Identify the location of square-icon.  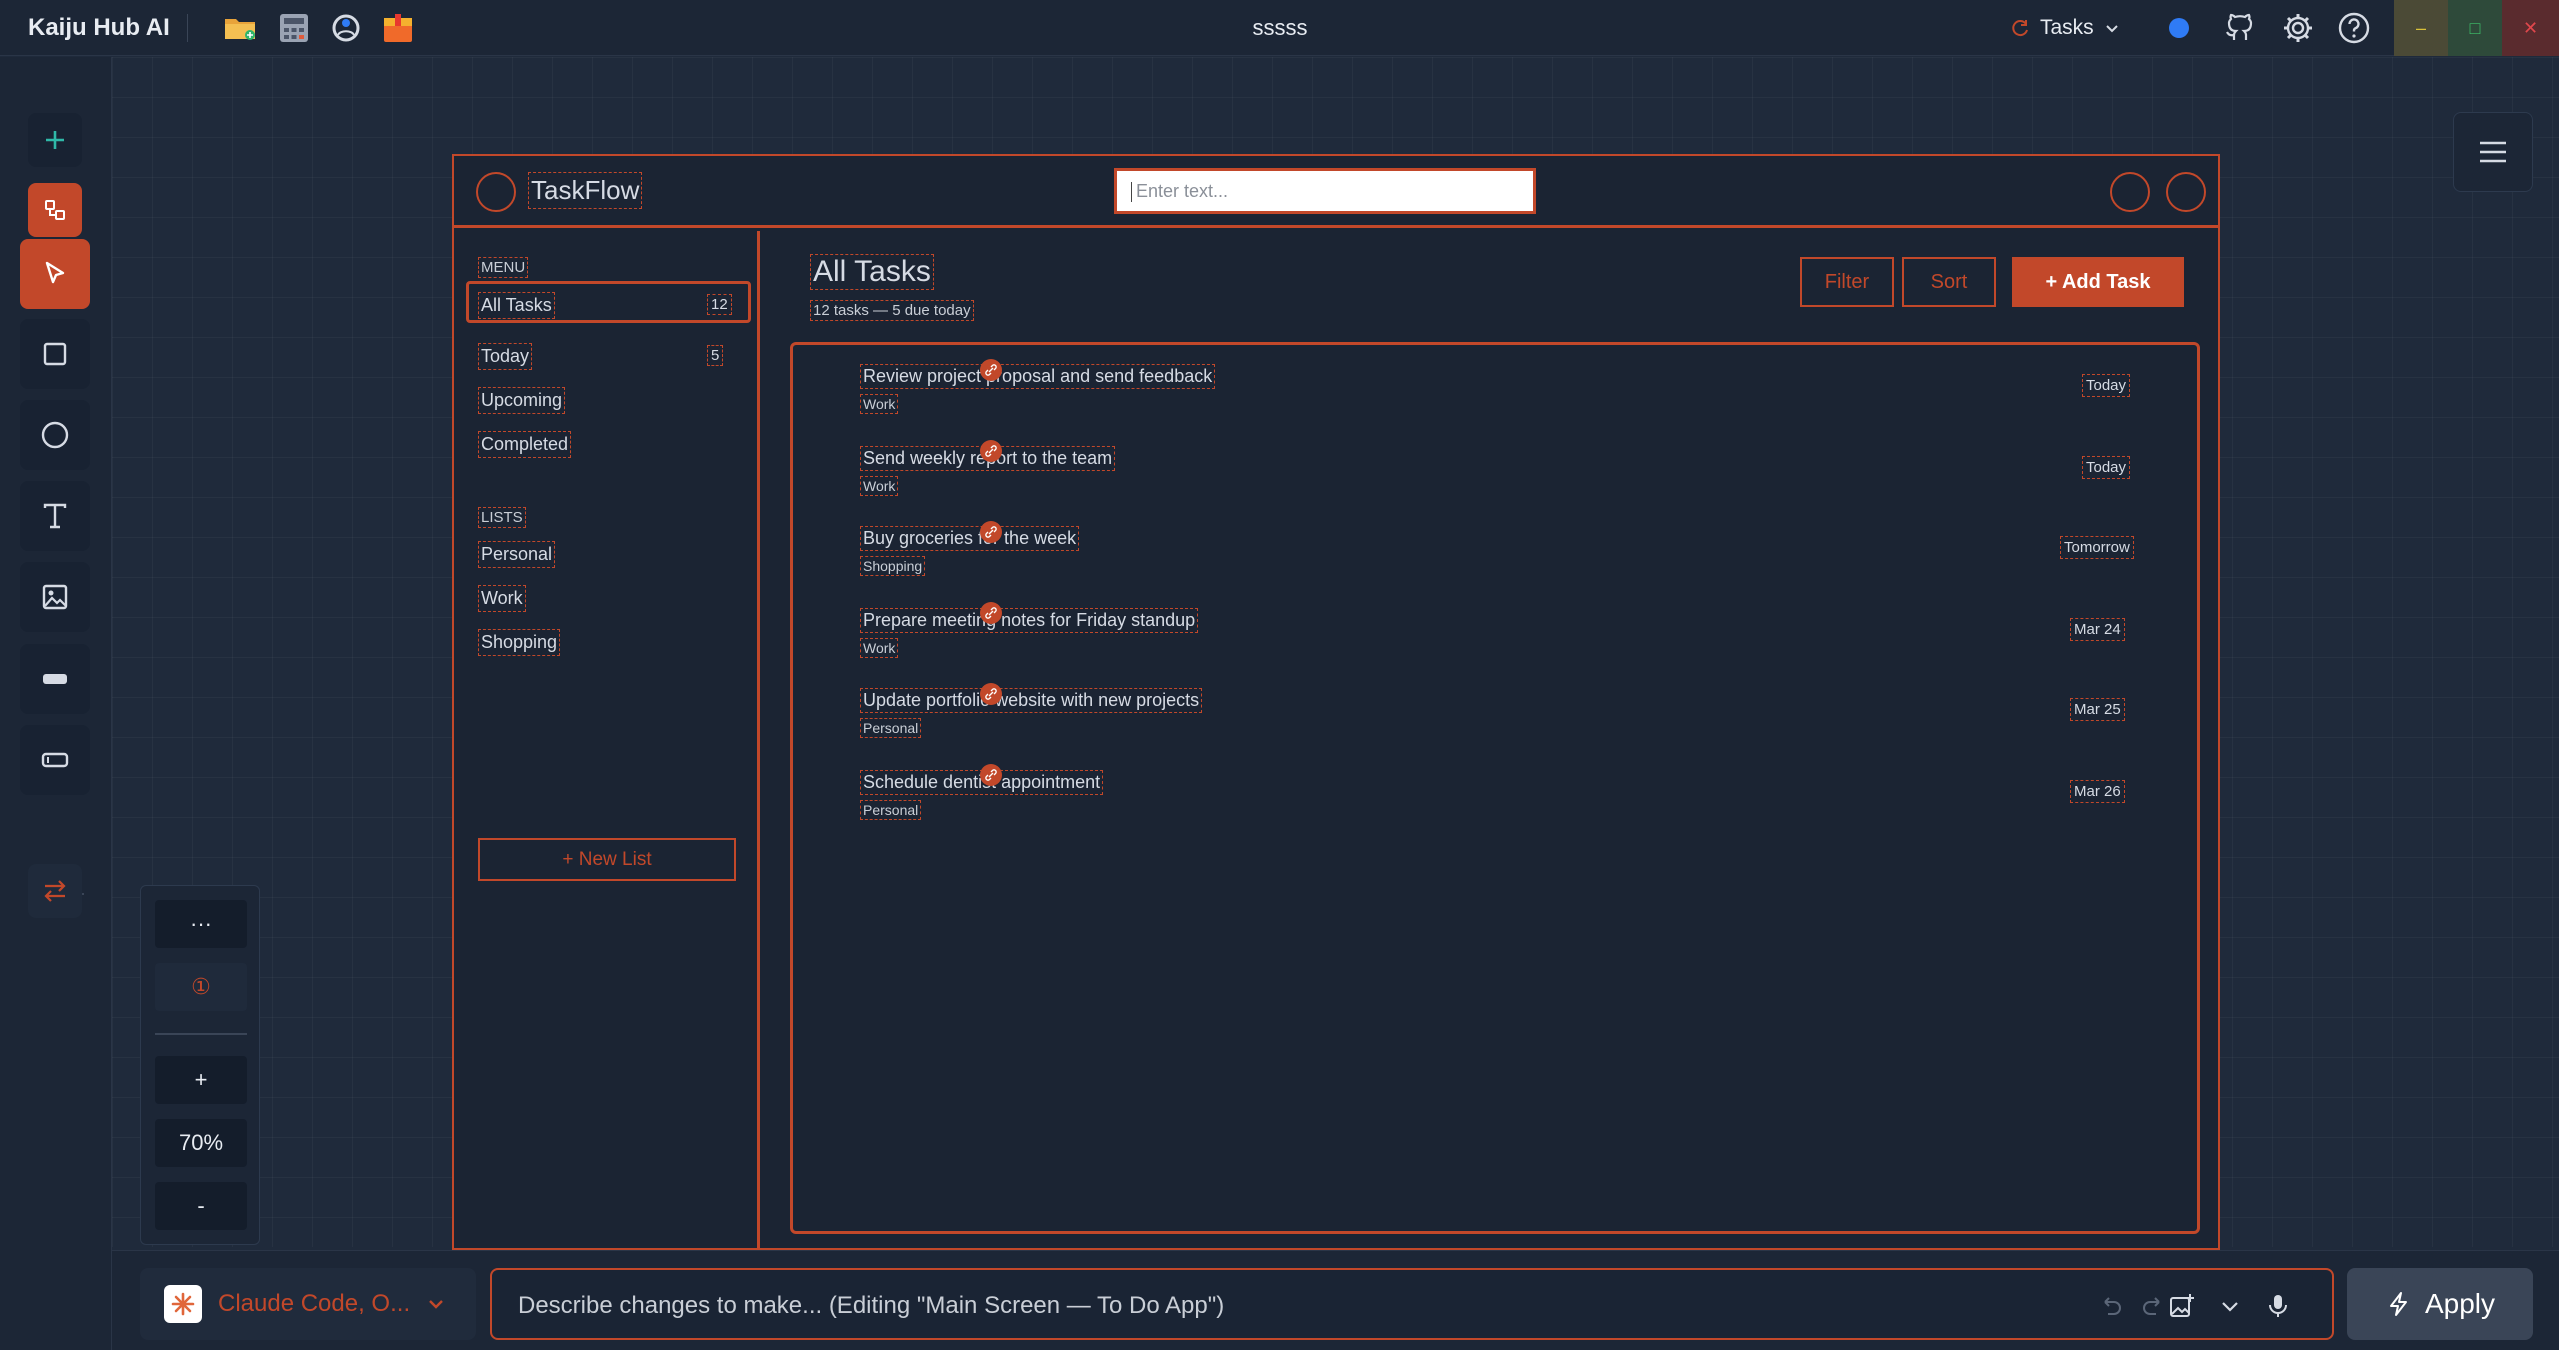
(55, 354).